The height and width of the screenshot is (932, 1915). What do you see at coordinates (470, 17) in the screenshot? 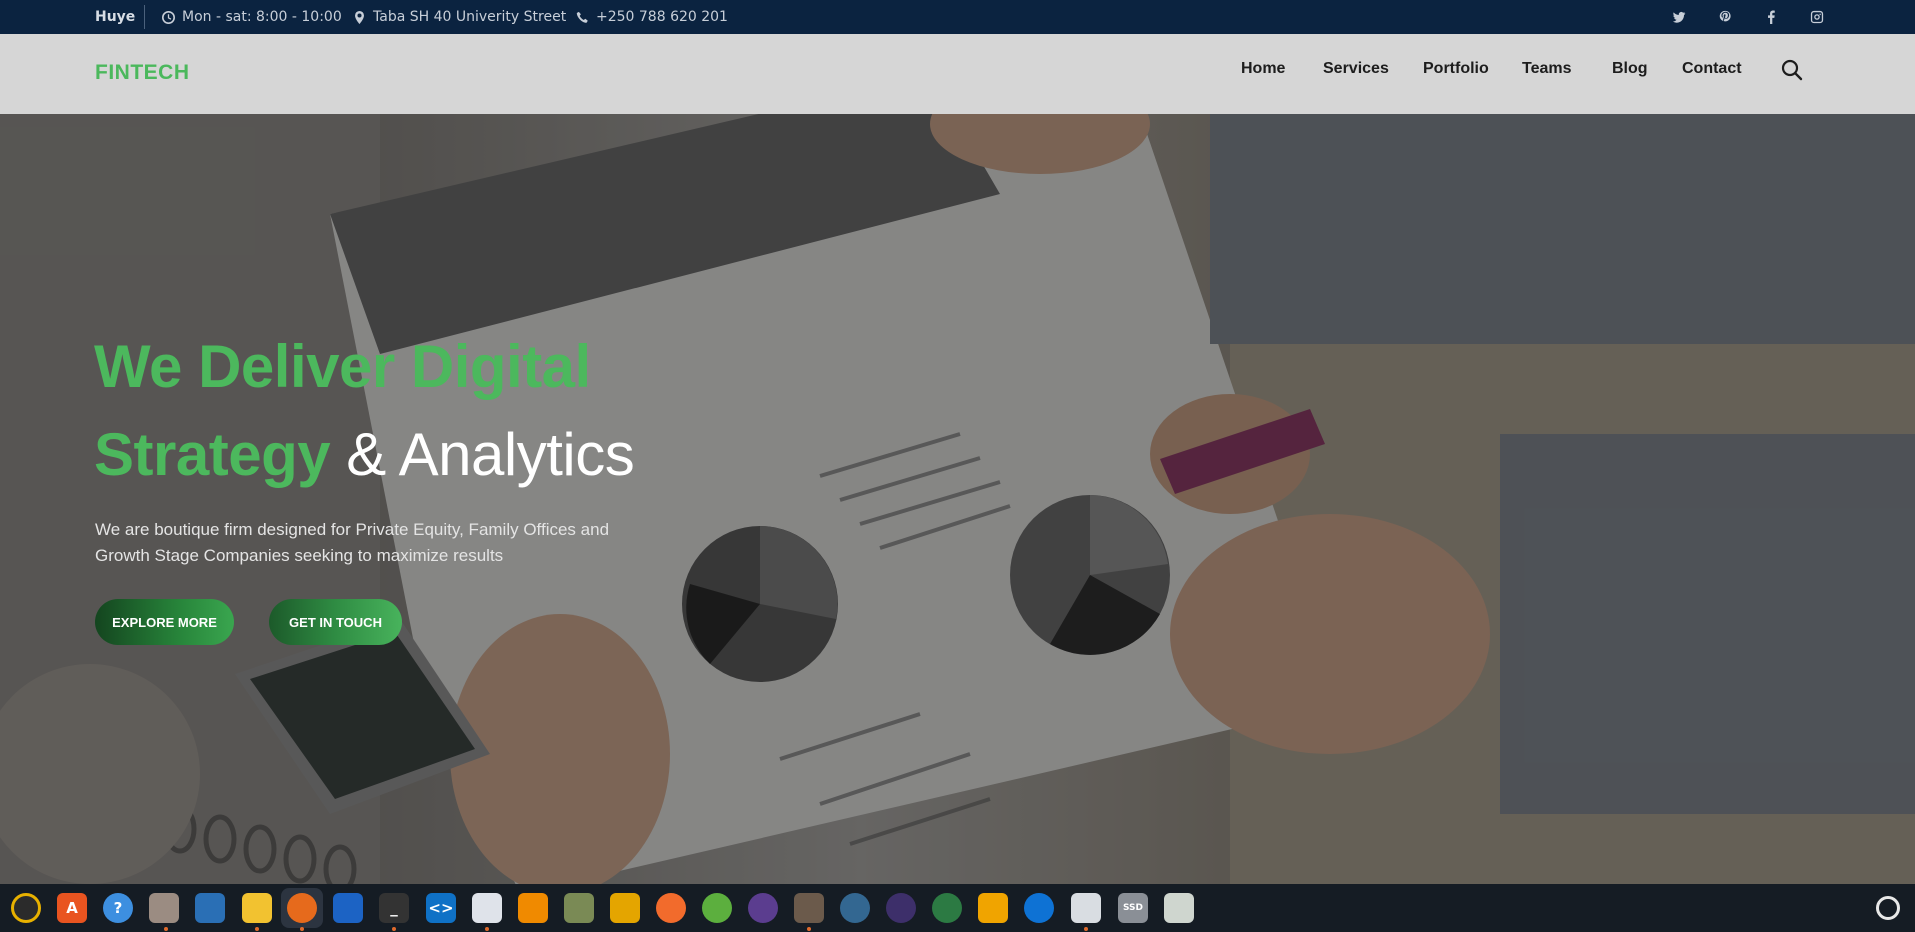
I see `address-text: Taba SH 40 Univerity Street` at bounding box center [470, 17].